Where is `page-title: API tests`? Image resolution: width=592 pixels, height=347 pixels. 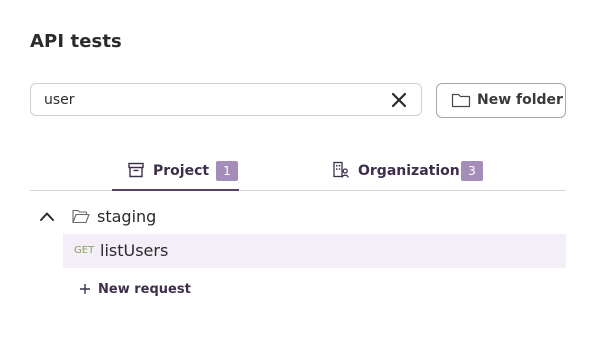 page-title: API tests is located at coordinates (76, 41).